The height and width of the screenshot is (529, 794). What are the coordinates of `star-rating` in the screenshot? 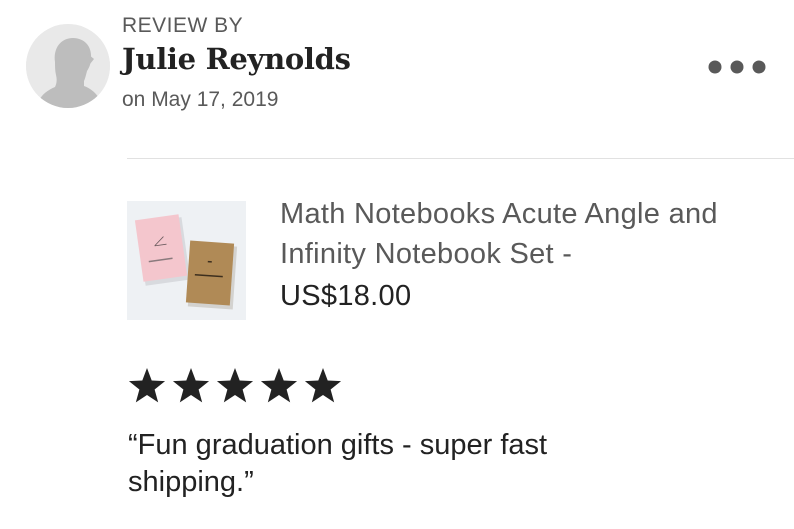 It's located at (243, 386).